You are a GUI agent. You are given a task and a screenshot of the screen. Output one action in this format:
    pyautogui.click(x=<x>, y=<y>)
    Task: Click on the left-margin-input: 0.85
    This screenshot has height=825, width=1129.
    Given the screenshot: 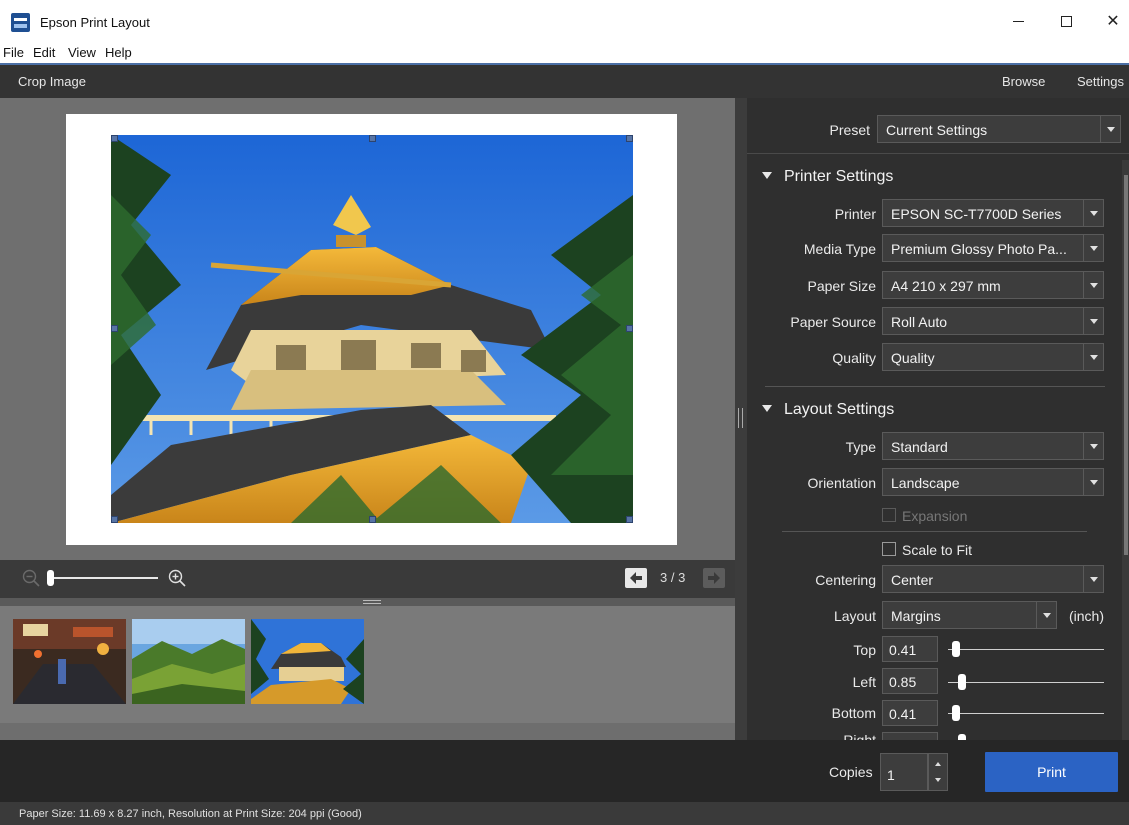 What is the action you would take?
    pyautogui.click(x=910, y=681)
    